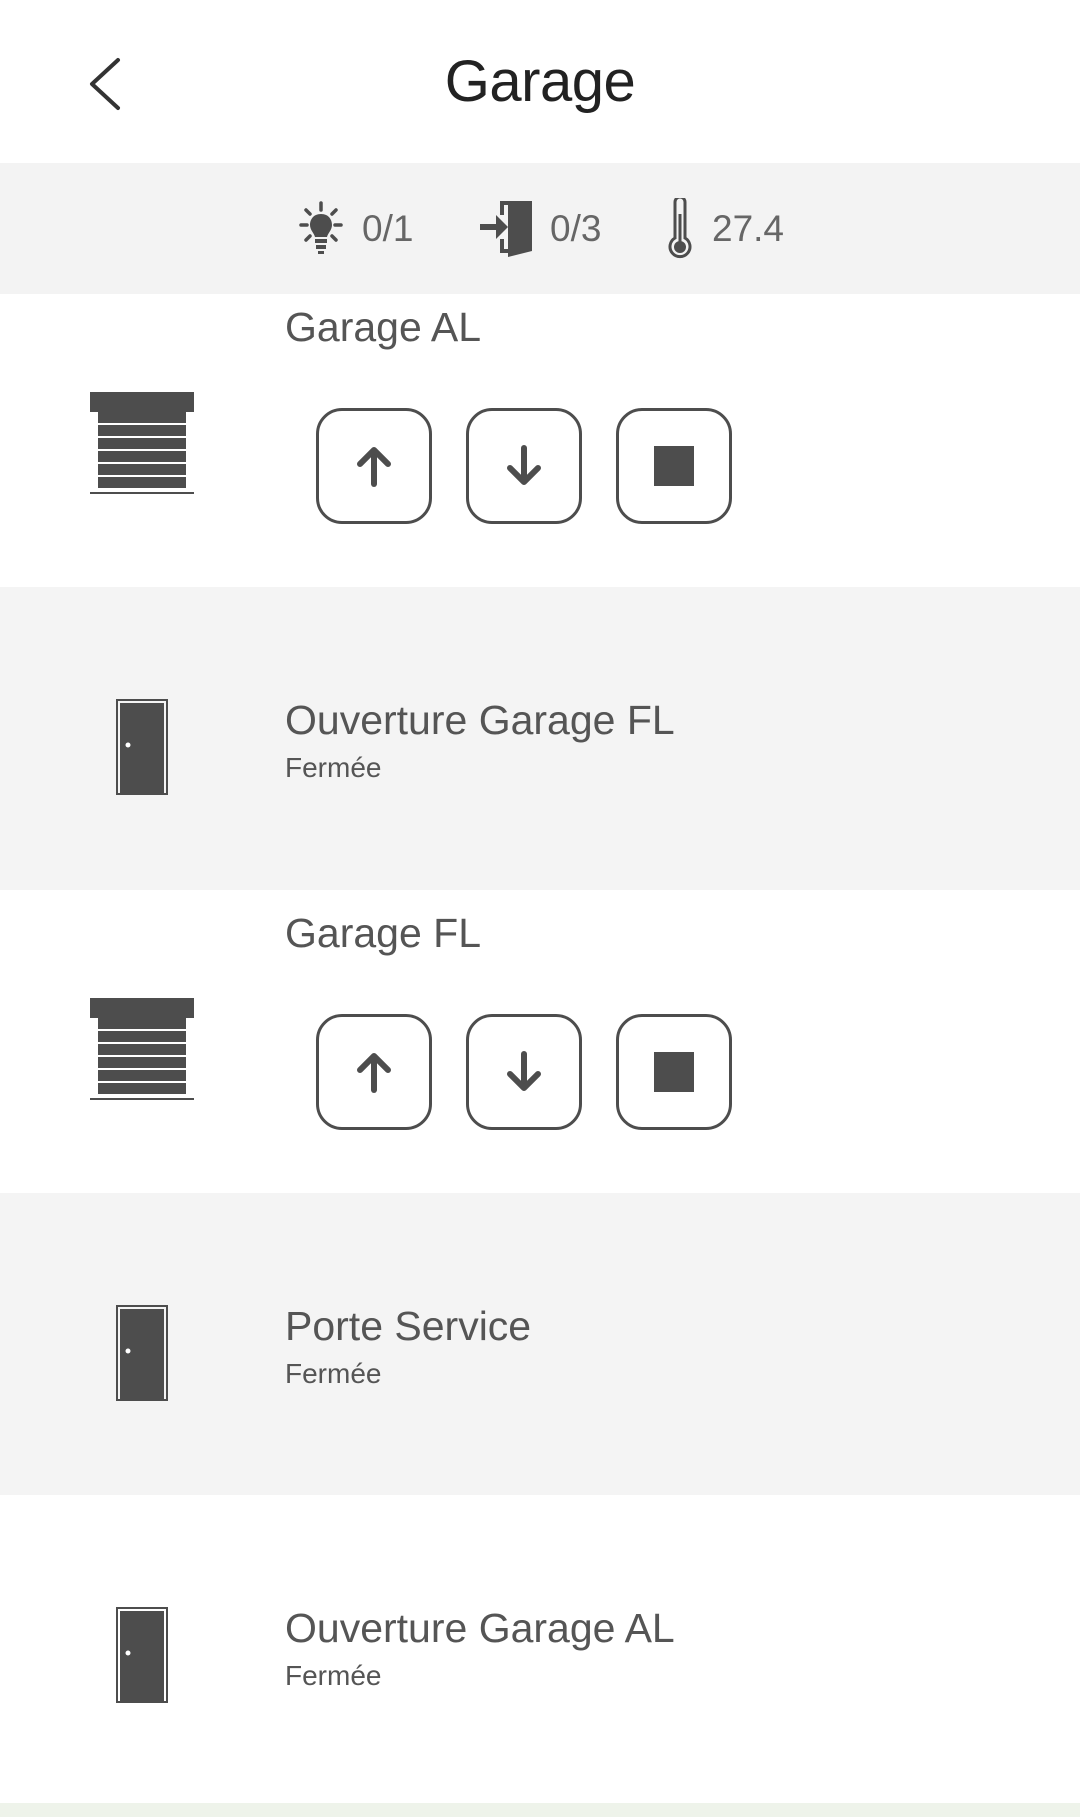 This screenshot has height=1817, width=1080. Describe the element at coordinates (506, 229) in the screenshot. I see `door-enter-icon` at that location.